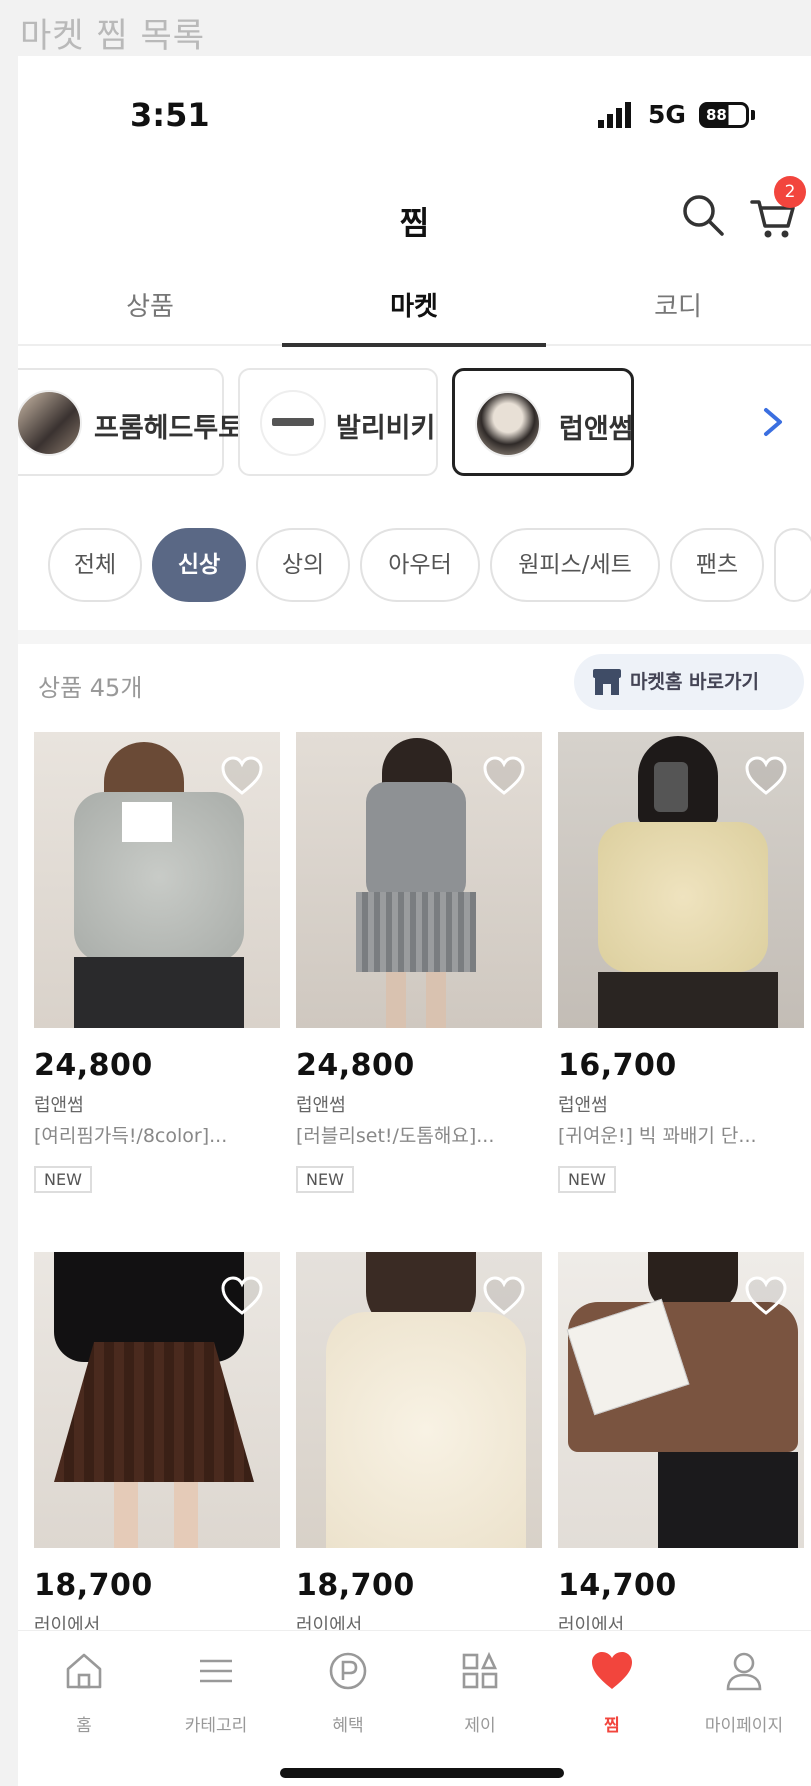 The width and height of the screenshot is (811, 1786). I want to click on nav-benefits: 혜택, so click(348, 1692).